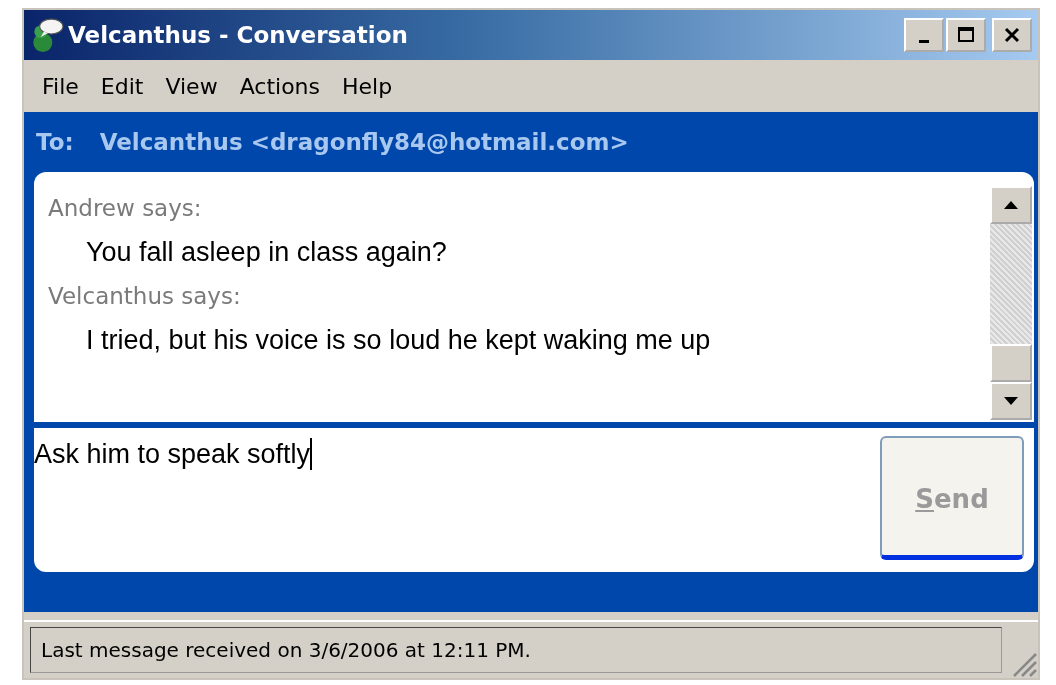 The width and height of the screenshot is (1056, 685). Describe the element at coordinates (125, 86) in the screenshot. I see `menu-item: Edit` at that location.